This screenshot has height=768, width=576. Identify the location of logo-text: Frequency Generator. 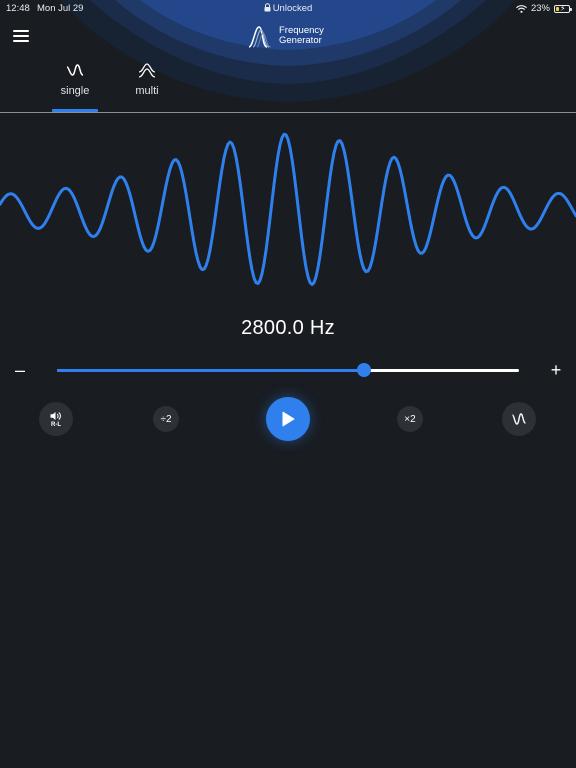
(301, 36).